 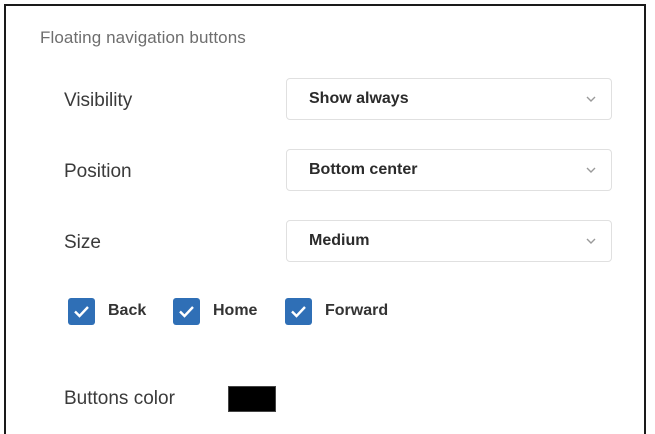 What do you see at coordinates (357, 310) in the screenshot?
I see `forward-checkbox-label: Forward` at bounding box center [357, 310].